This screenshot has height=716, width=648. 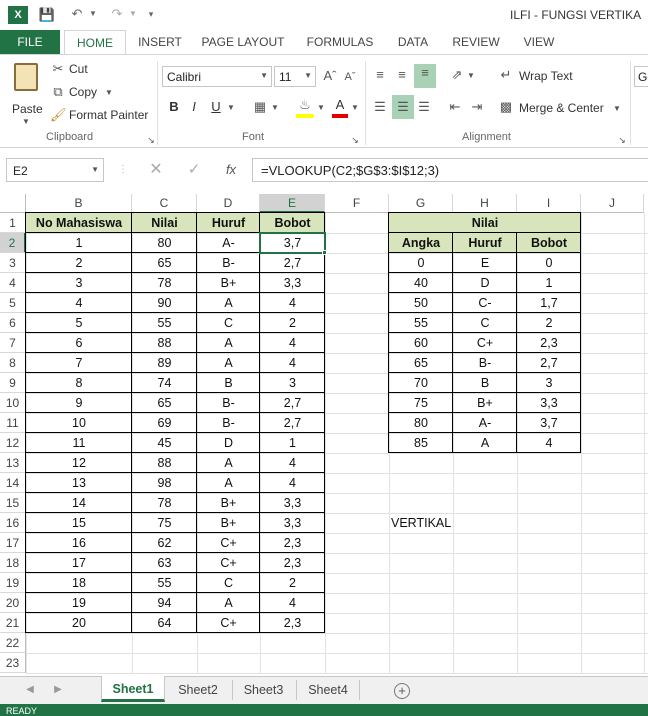 I want to click on table-cell: 2,7, so click(x=292, y=263).